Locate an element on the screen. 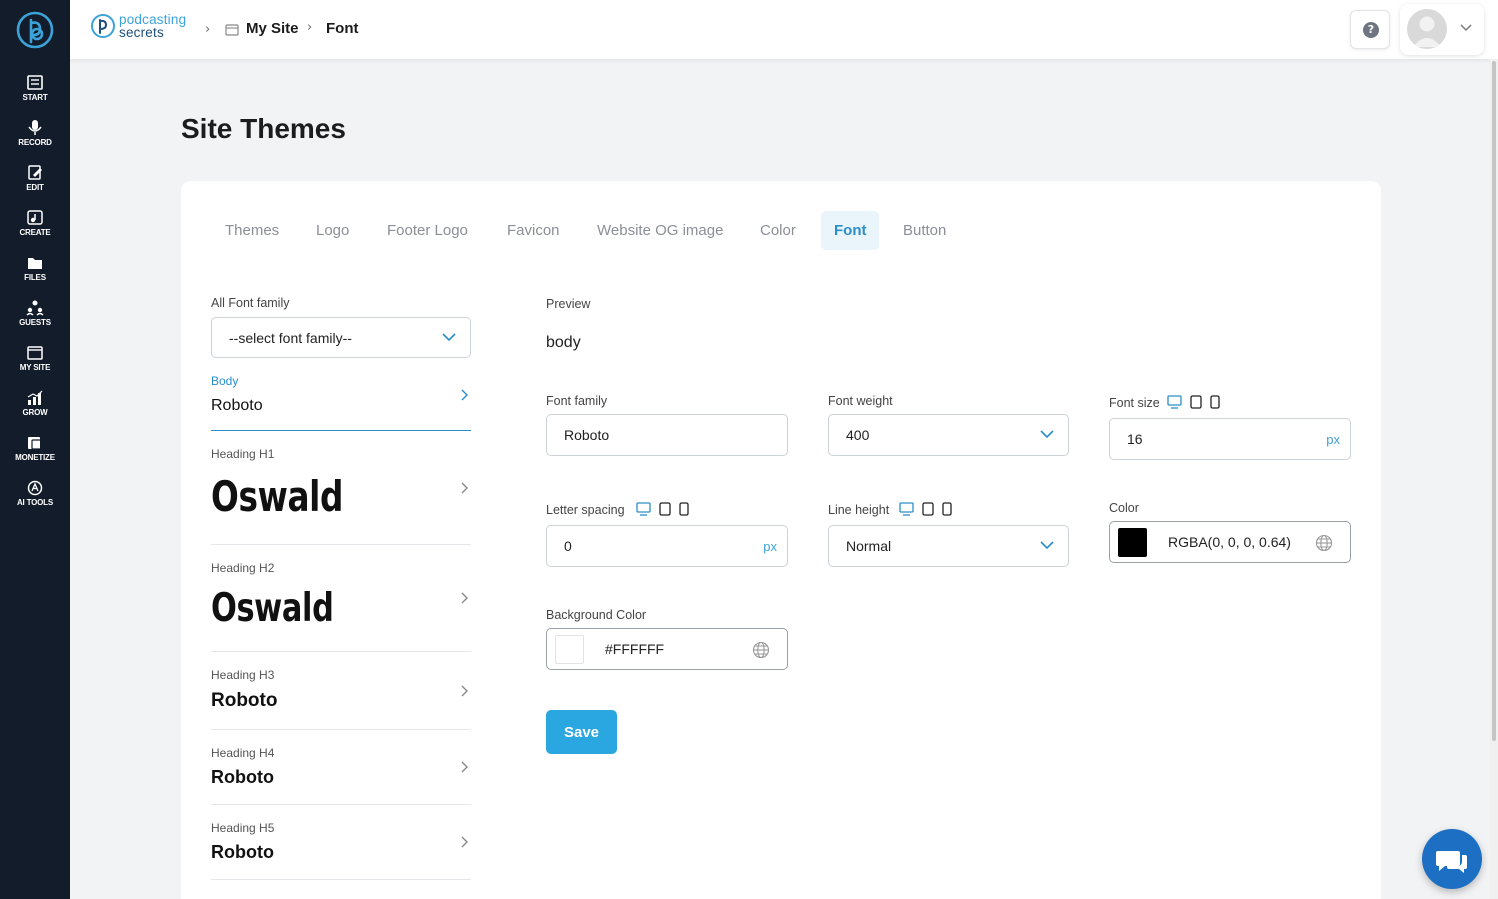  sidebar-item-create: CREATE is located at coordinates (35, 230).